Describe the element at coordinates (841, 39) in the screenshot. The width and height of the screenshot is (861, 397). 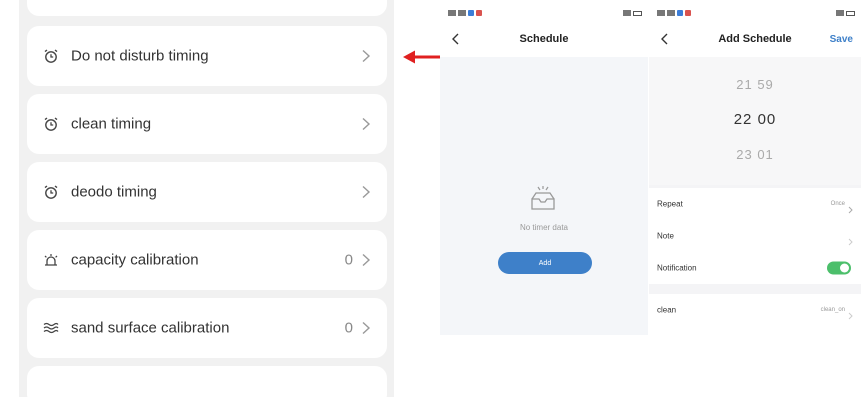
I see `save-button: Save` at that location.